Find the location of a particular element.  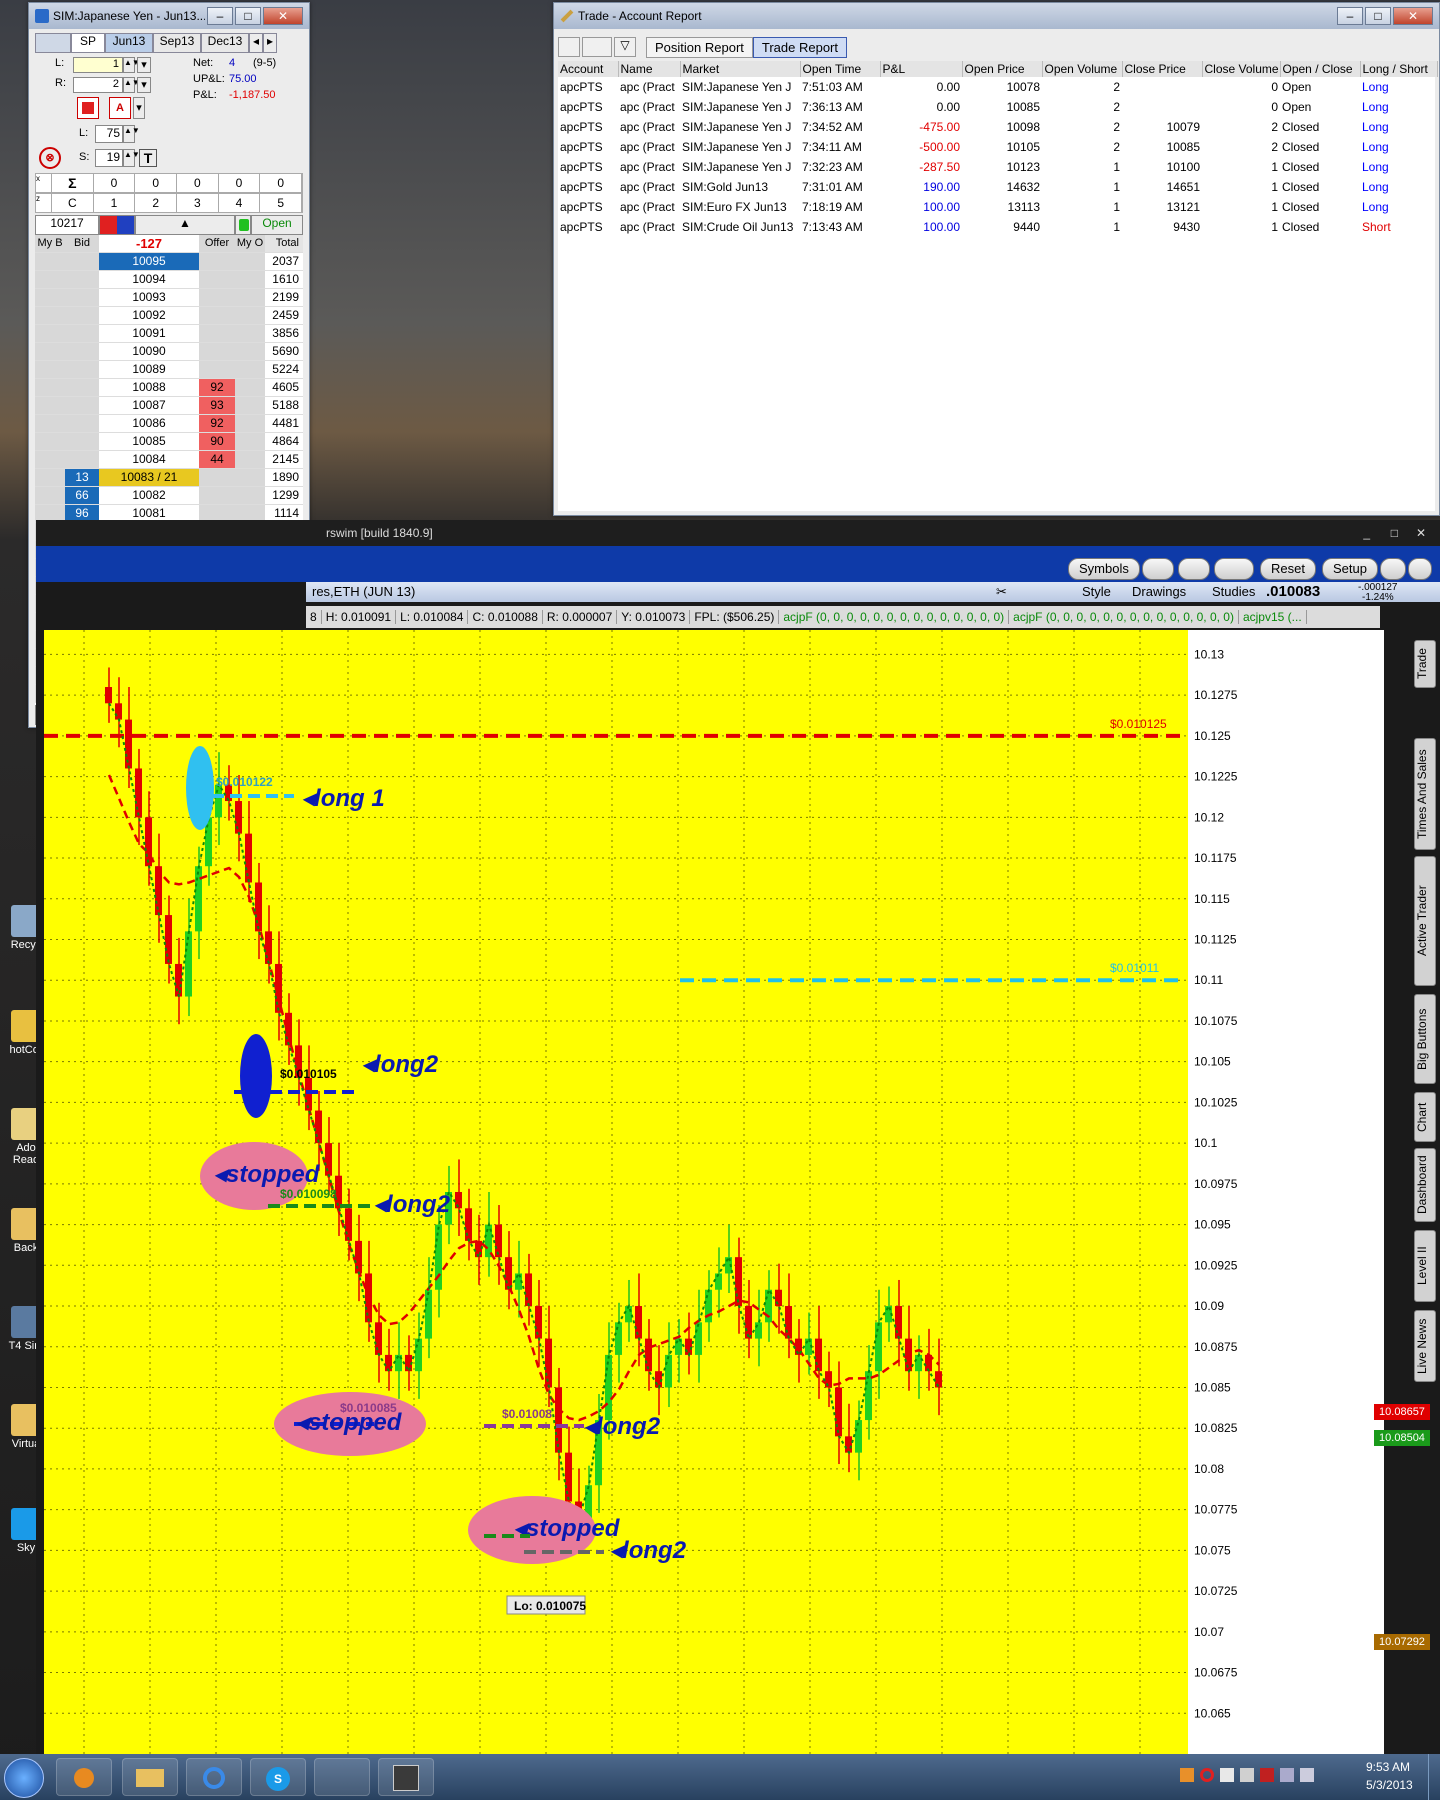

column-header: Open / Close is located at coordinates (1320, 69).